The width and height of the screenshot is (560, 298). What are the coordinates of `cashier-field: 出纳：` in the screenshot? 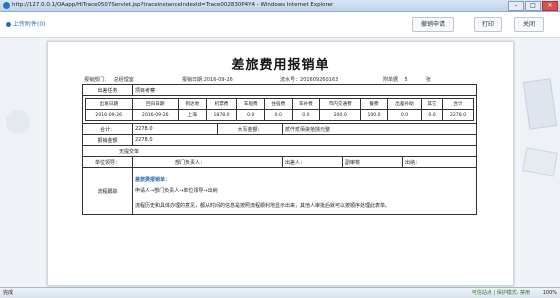 It's located at (439, 162).